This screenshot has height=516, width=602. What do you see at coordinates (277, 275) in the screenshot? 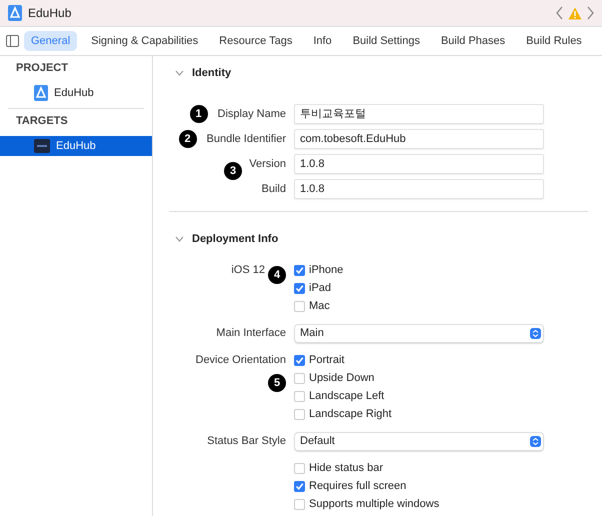
I see `callout-badge: 4` at bounding box center [277, 275].